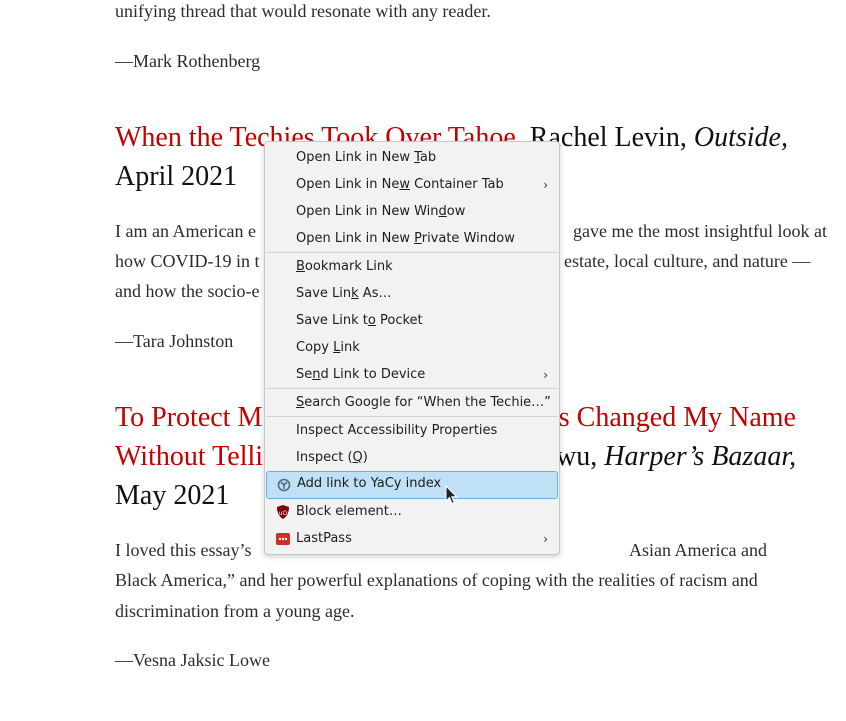 The image size is (846, 721). I want to click on menu-item-open-new-window: Open Link in New Window, so click(412, 212).